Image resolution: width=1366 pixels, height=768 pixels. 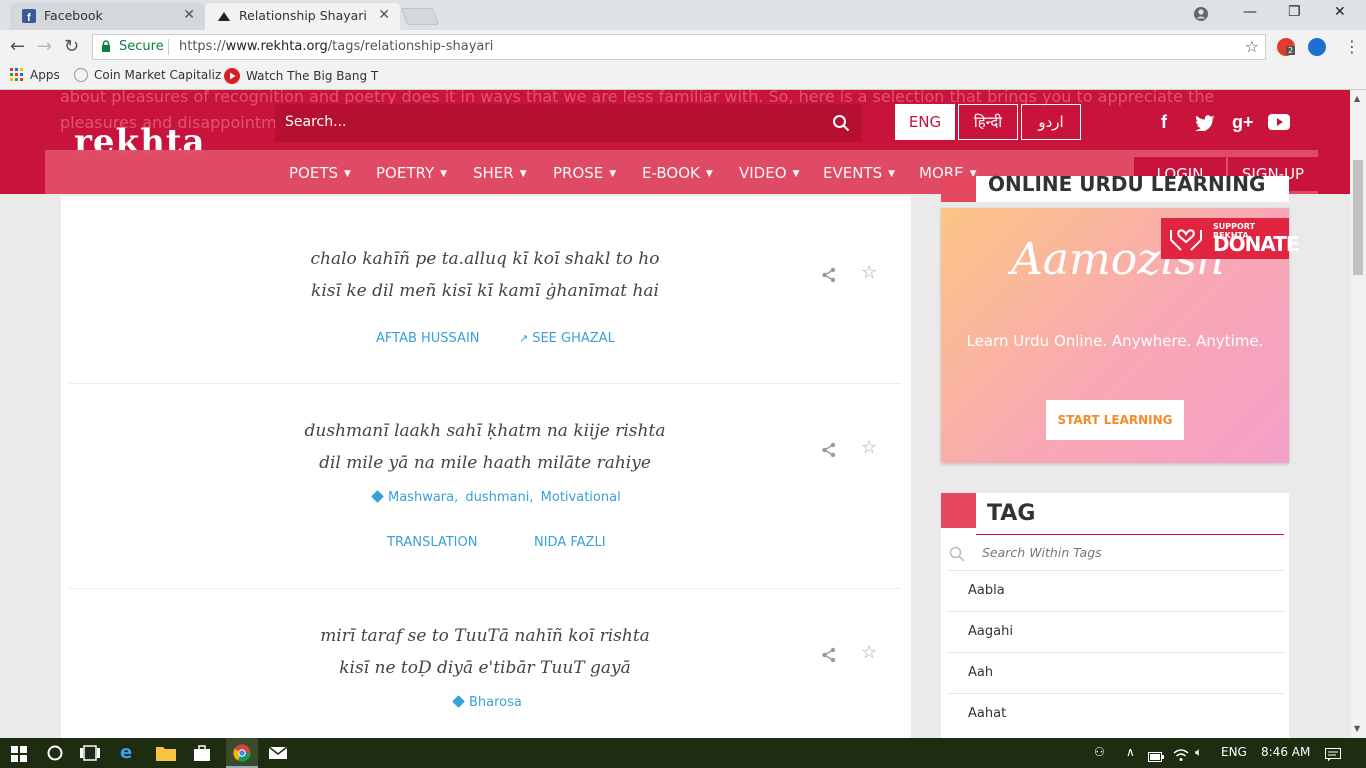 I want to click on windows-taskbar: e ⚇ ∧ 🔈︎ ENG 8:46 AM, so click(x=683, y=753).